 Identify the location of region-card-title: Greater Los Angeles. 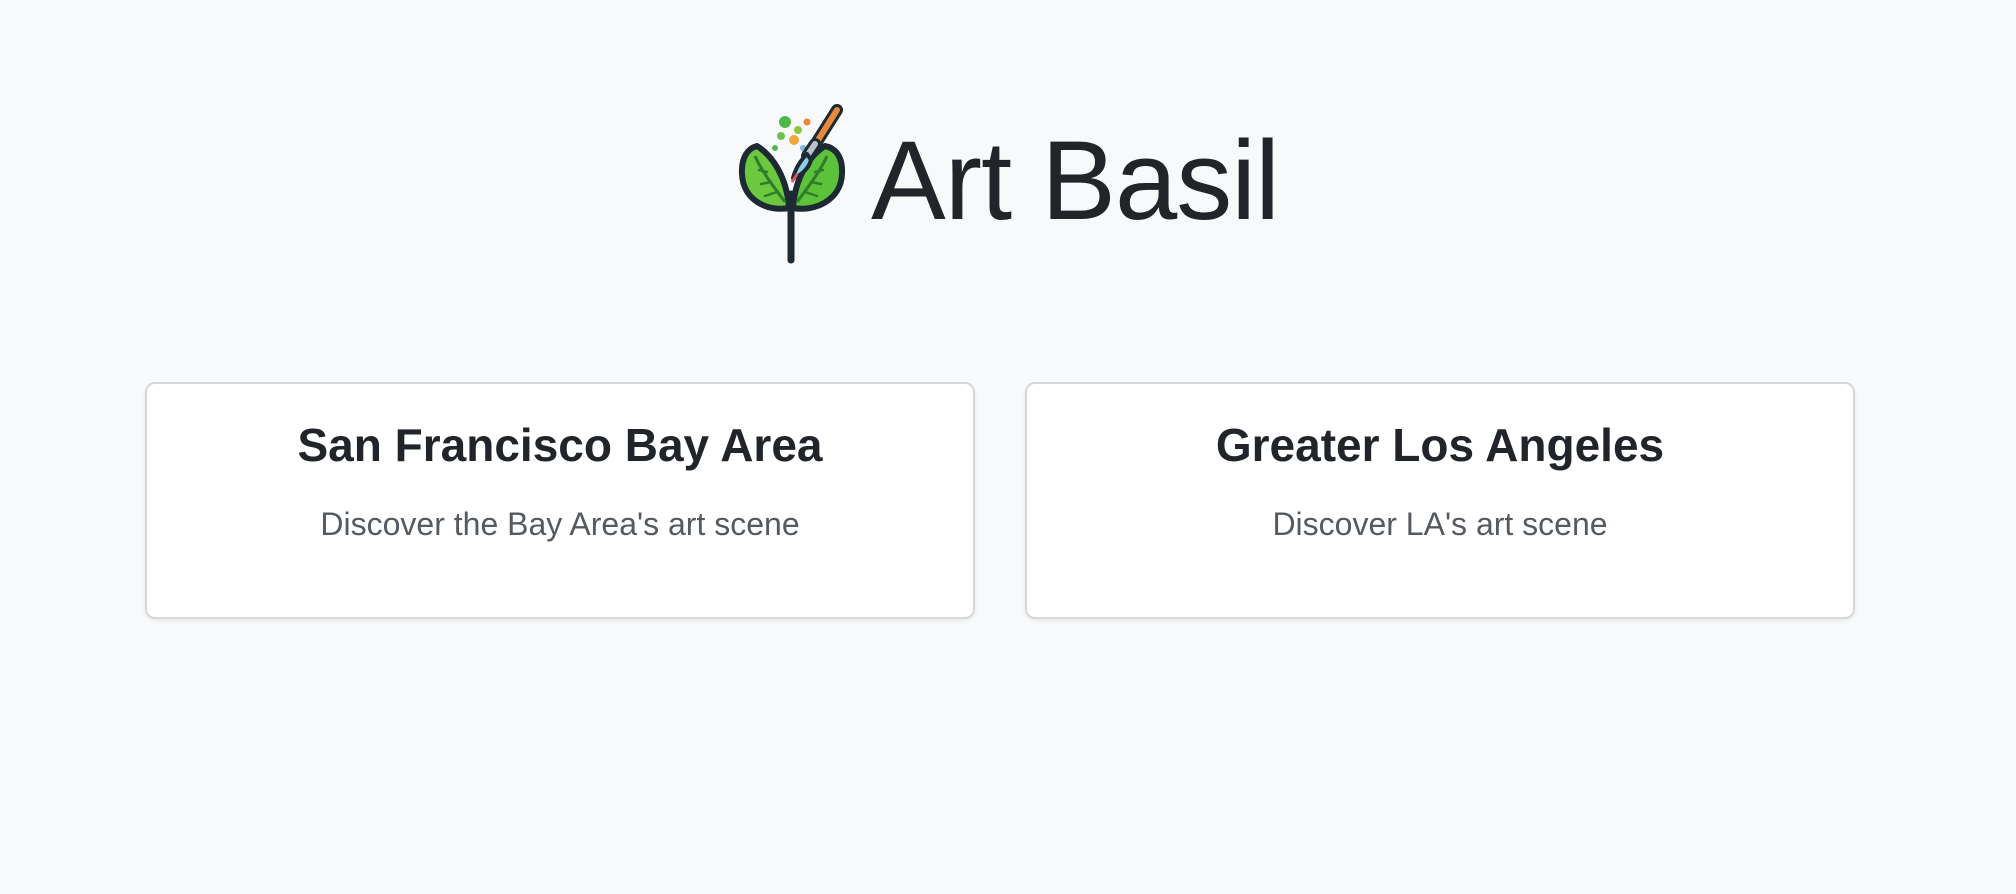
(1440, 445).